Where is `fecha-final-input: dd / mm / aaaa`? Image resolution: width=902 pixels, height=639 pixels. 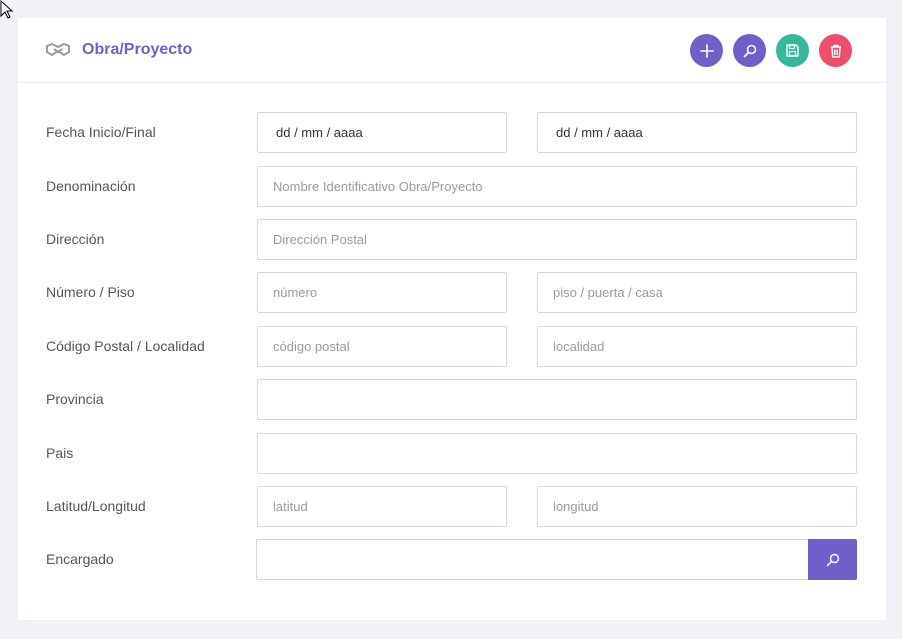
fecha-final-input: dd / mm / aaaa is located at coordinates (697, 132).